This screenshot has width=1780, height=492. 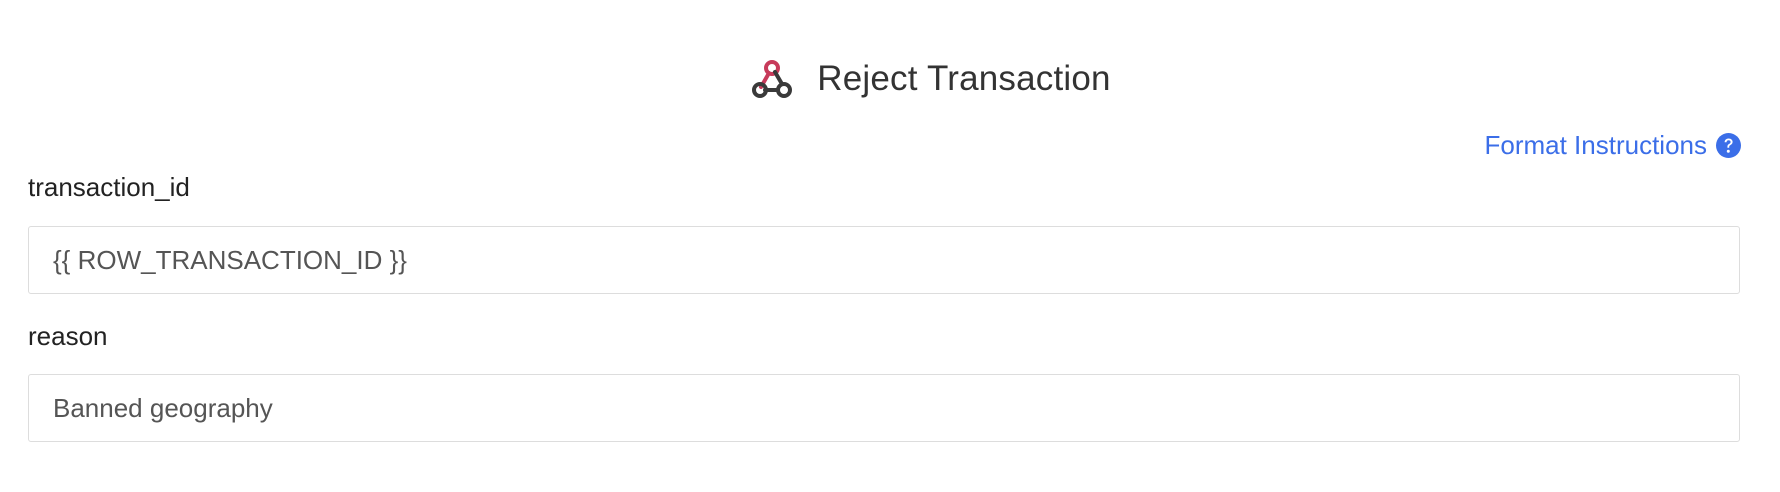 I want to click on format-instructions-link: Format Instructions, so click(x=1613, y=145).